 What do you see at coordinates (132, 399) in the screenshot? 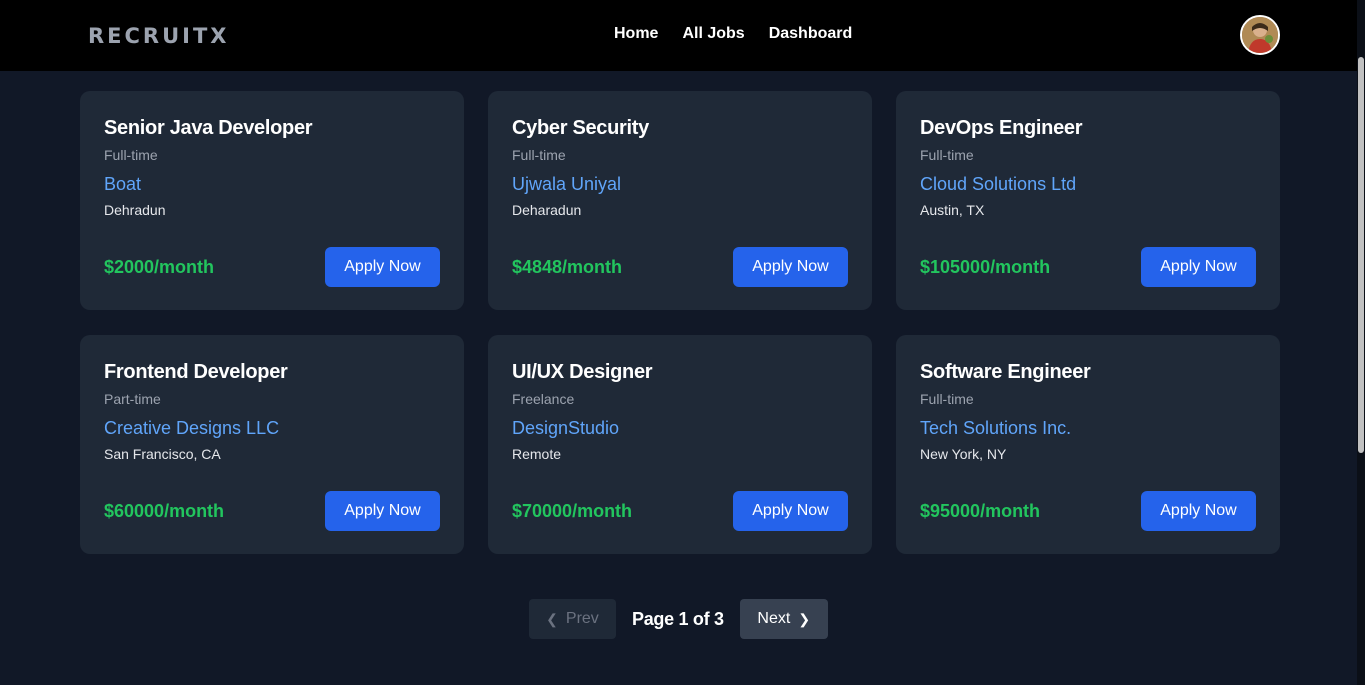
I see `job-type: Part-time` at bounding box center [132, 399].